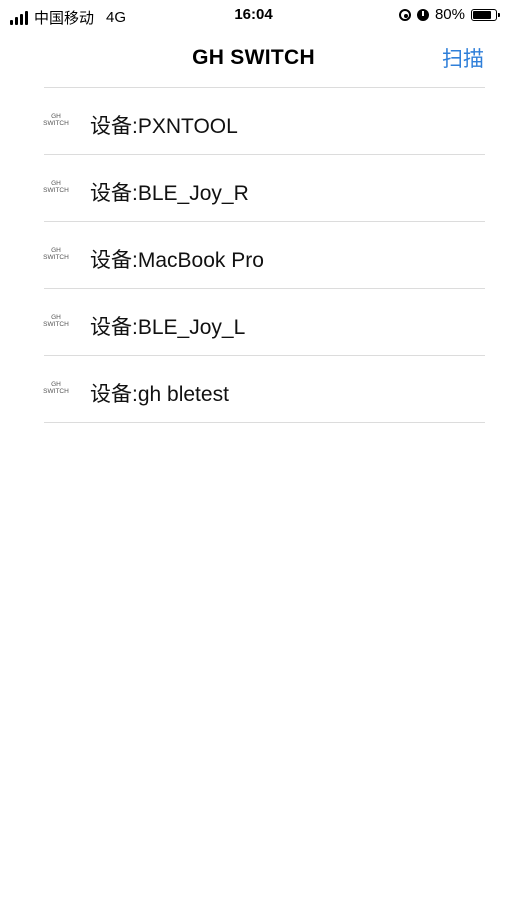 The width and height of the screenshot is (507, 900). I want to click on device-name: 设备:gh bletest, so click(159, 394).